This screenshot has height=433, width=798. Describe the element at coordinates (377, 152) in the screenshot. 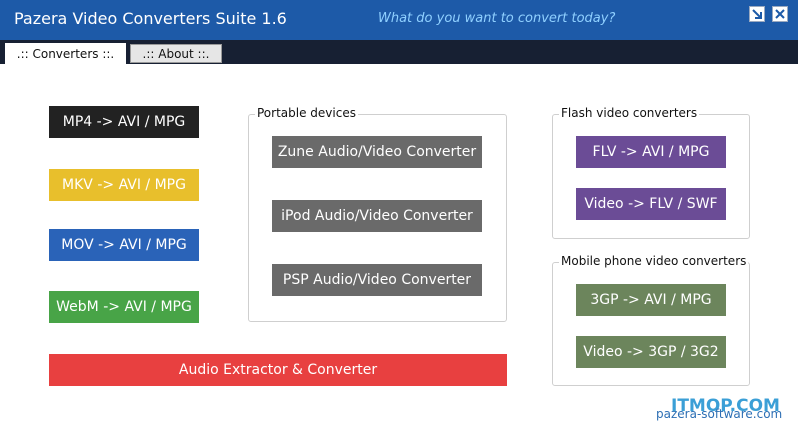

I see `zune-converter-button: Zune Audio/Video Converter` at that location.